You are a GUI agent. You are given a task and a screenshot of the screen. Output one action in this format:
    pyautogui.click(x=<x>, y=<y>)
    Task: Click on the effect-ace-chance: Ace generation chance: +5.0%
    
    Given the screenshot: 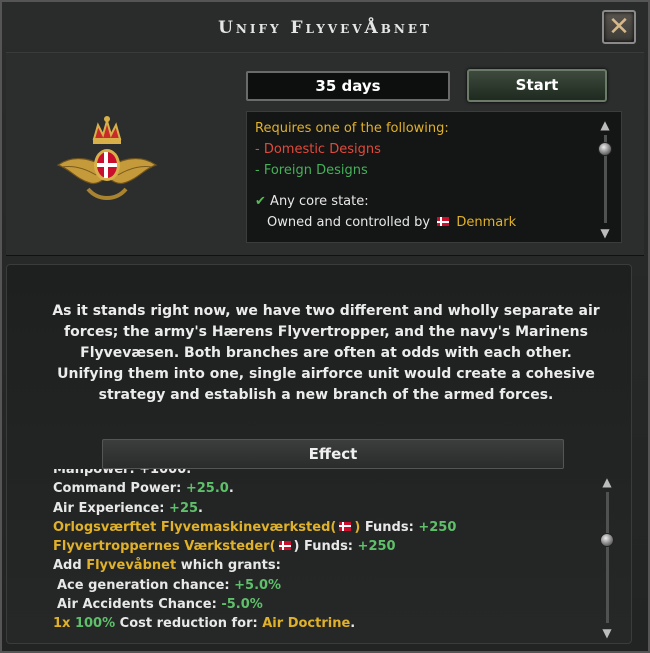 What is the action you would take?
    pyautogui.click(x=313, y=585)
    